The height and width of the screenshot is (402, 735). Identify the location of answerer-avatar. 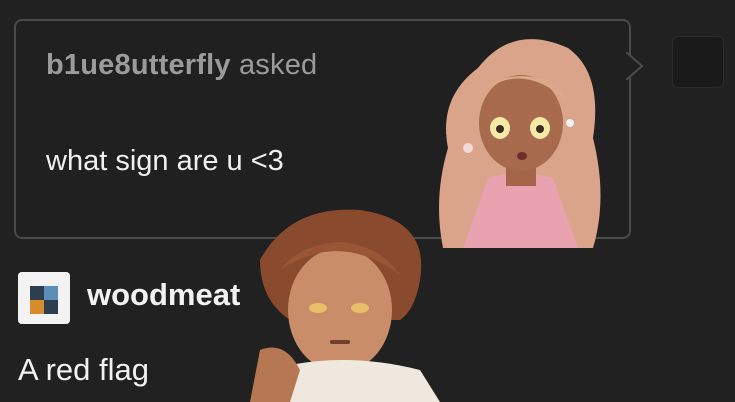
(44, 298).